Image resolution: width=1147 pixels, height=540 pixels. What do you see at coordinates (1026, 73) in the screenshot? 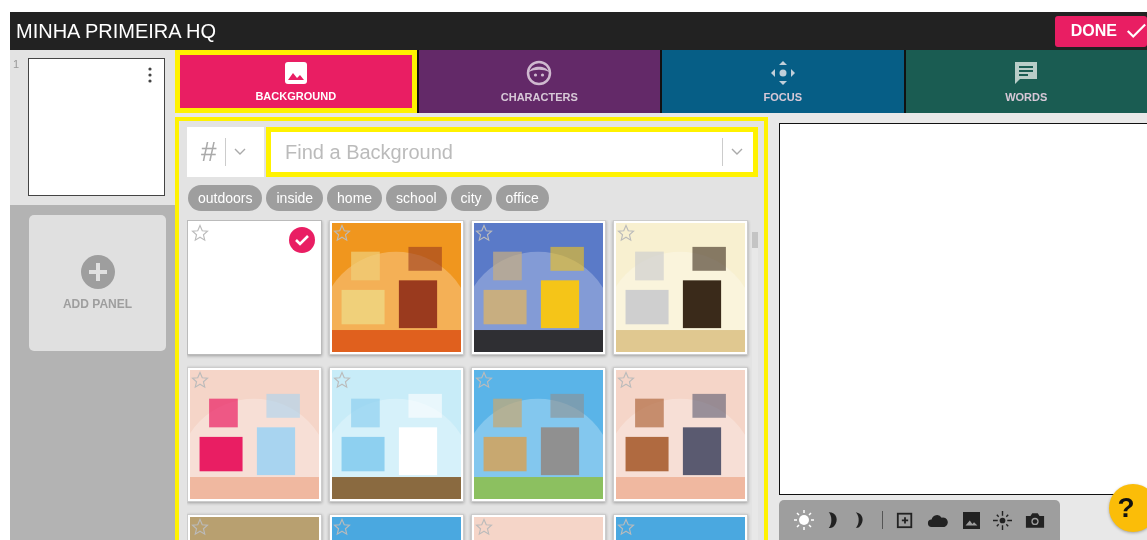
I see `speech-bubble-icon` at bounding box center [1026, 73].